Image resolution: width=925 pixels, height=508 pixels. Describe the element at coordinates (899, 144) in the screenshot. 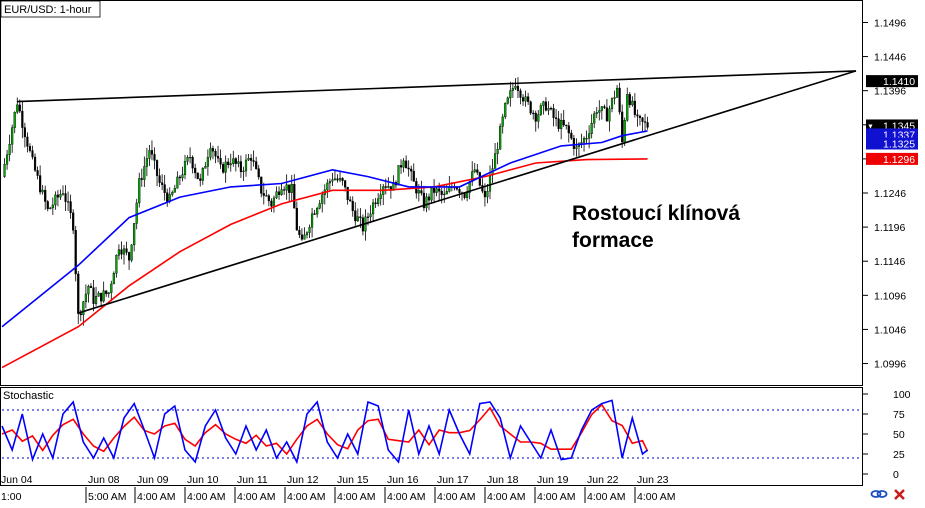

I see `price-tag-label: 1.1325` at that location.